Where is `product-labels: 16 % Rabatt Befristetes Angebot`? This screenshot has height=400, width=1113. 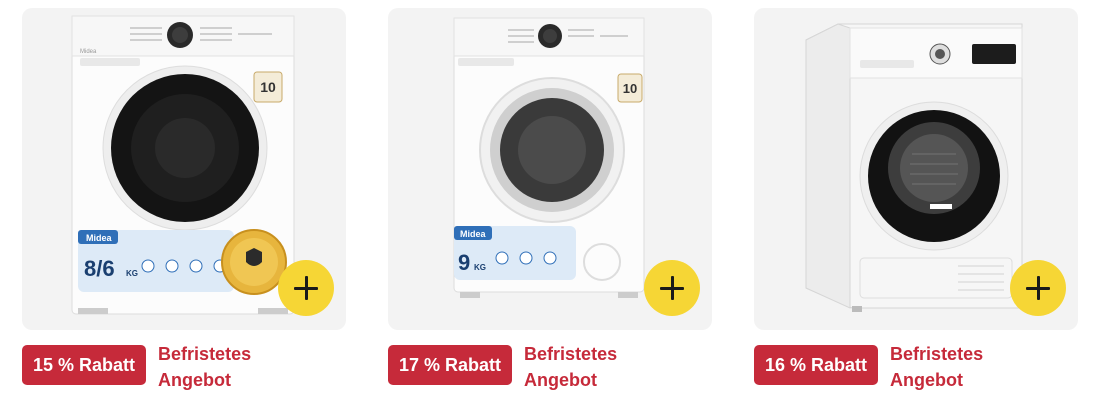 product-labels: 16 % Rabatt Befristetes Angebot is located at coordinates (868, 367).